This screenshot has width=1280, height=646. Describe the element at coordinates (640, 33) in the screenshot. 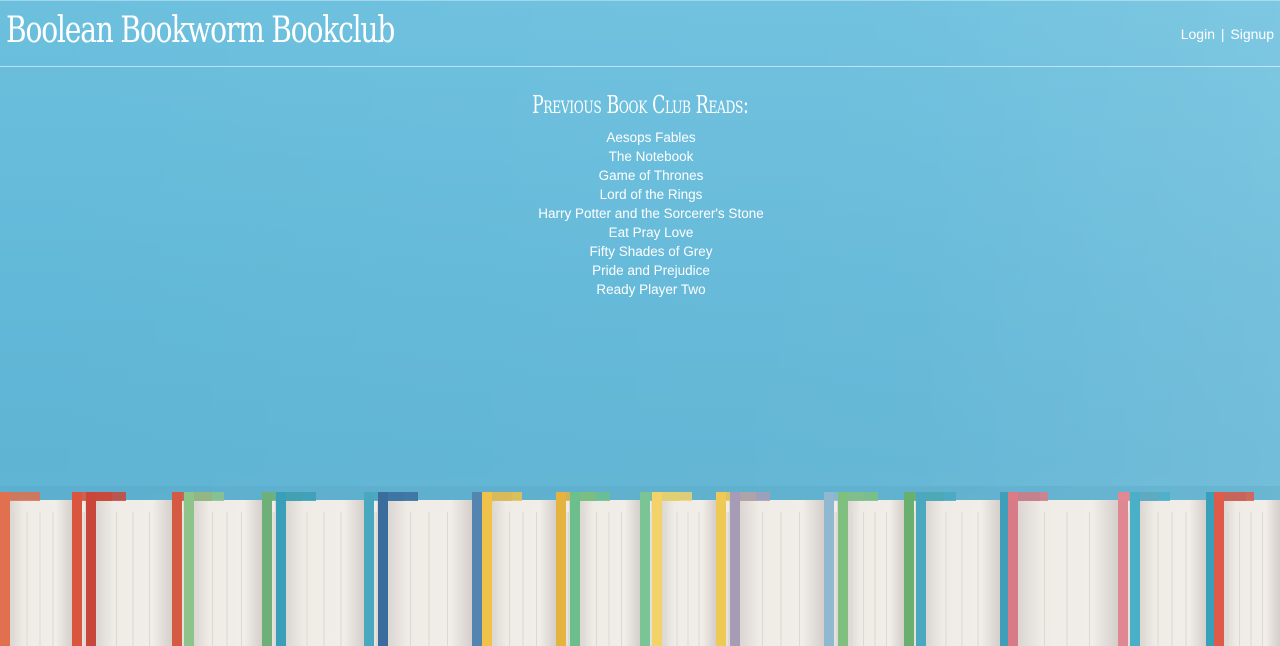

I see `site-header: Boolean Bookworm Bookclub Login | Signup` at that location.